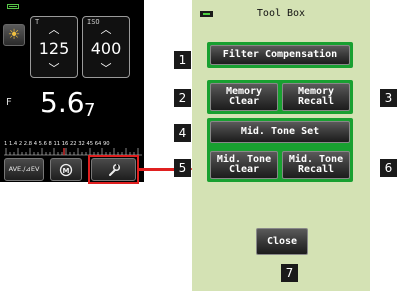 The image size is (401, 291). I want to click on callout-5: 5, so click(182, 168).